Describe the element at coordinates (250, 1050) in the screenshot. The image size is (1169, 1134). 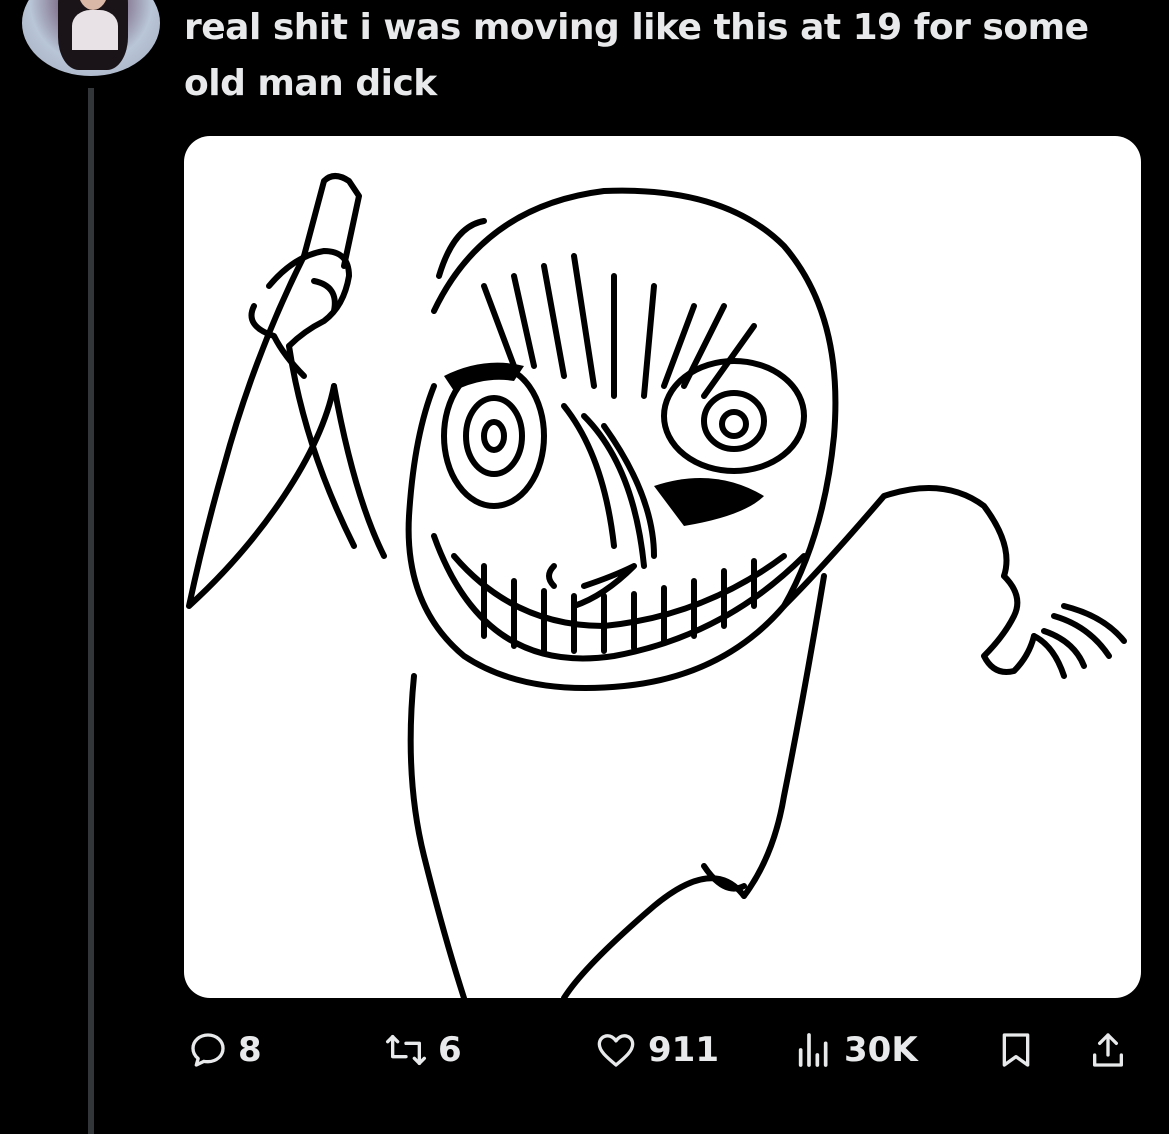
I see `reply-count: 8` at that location.